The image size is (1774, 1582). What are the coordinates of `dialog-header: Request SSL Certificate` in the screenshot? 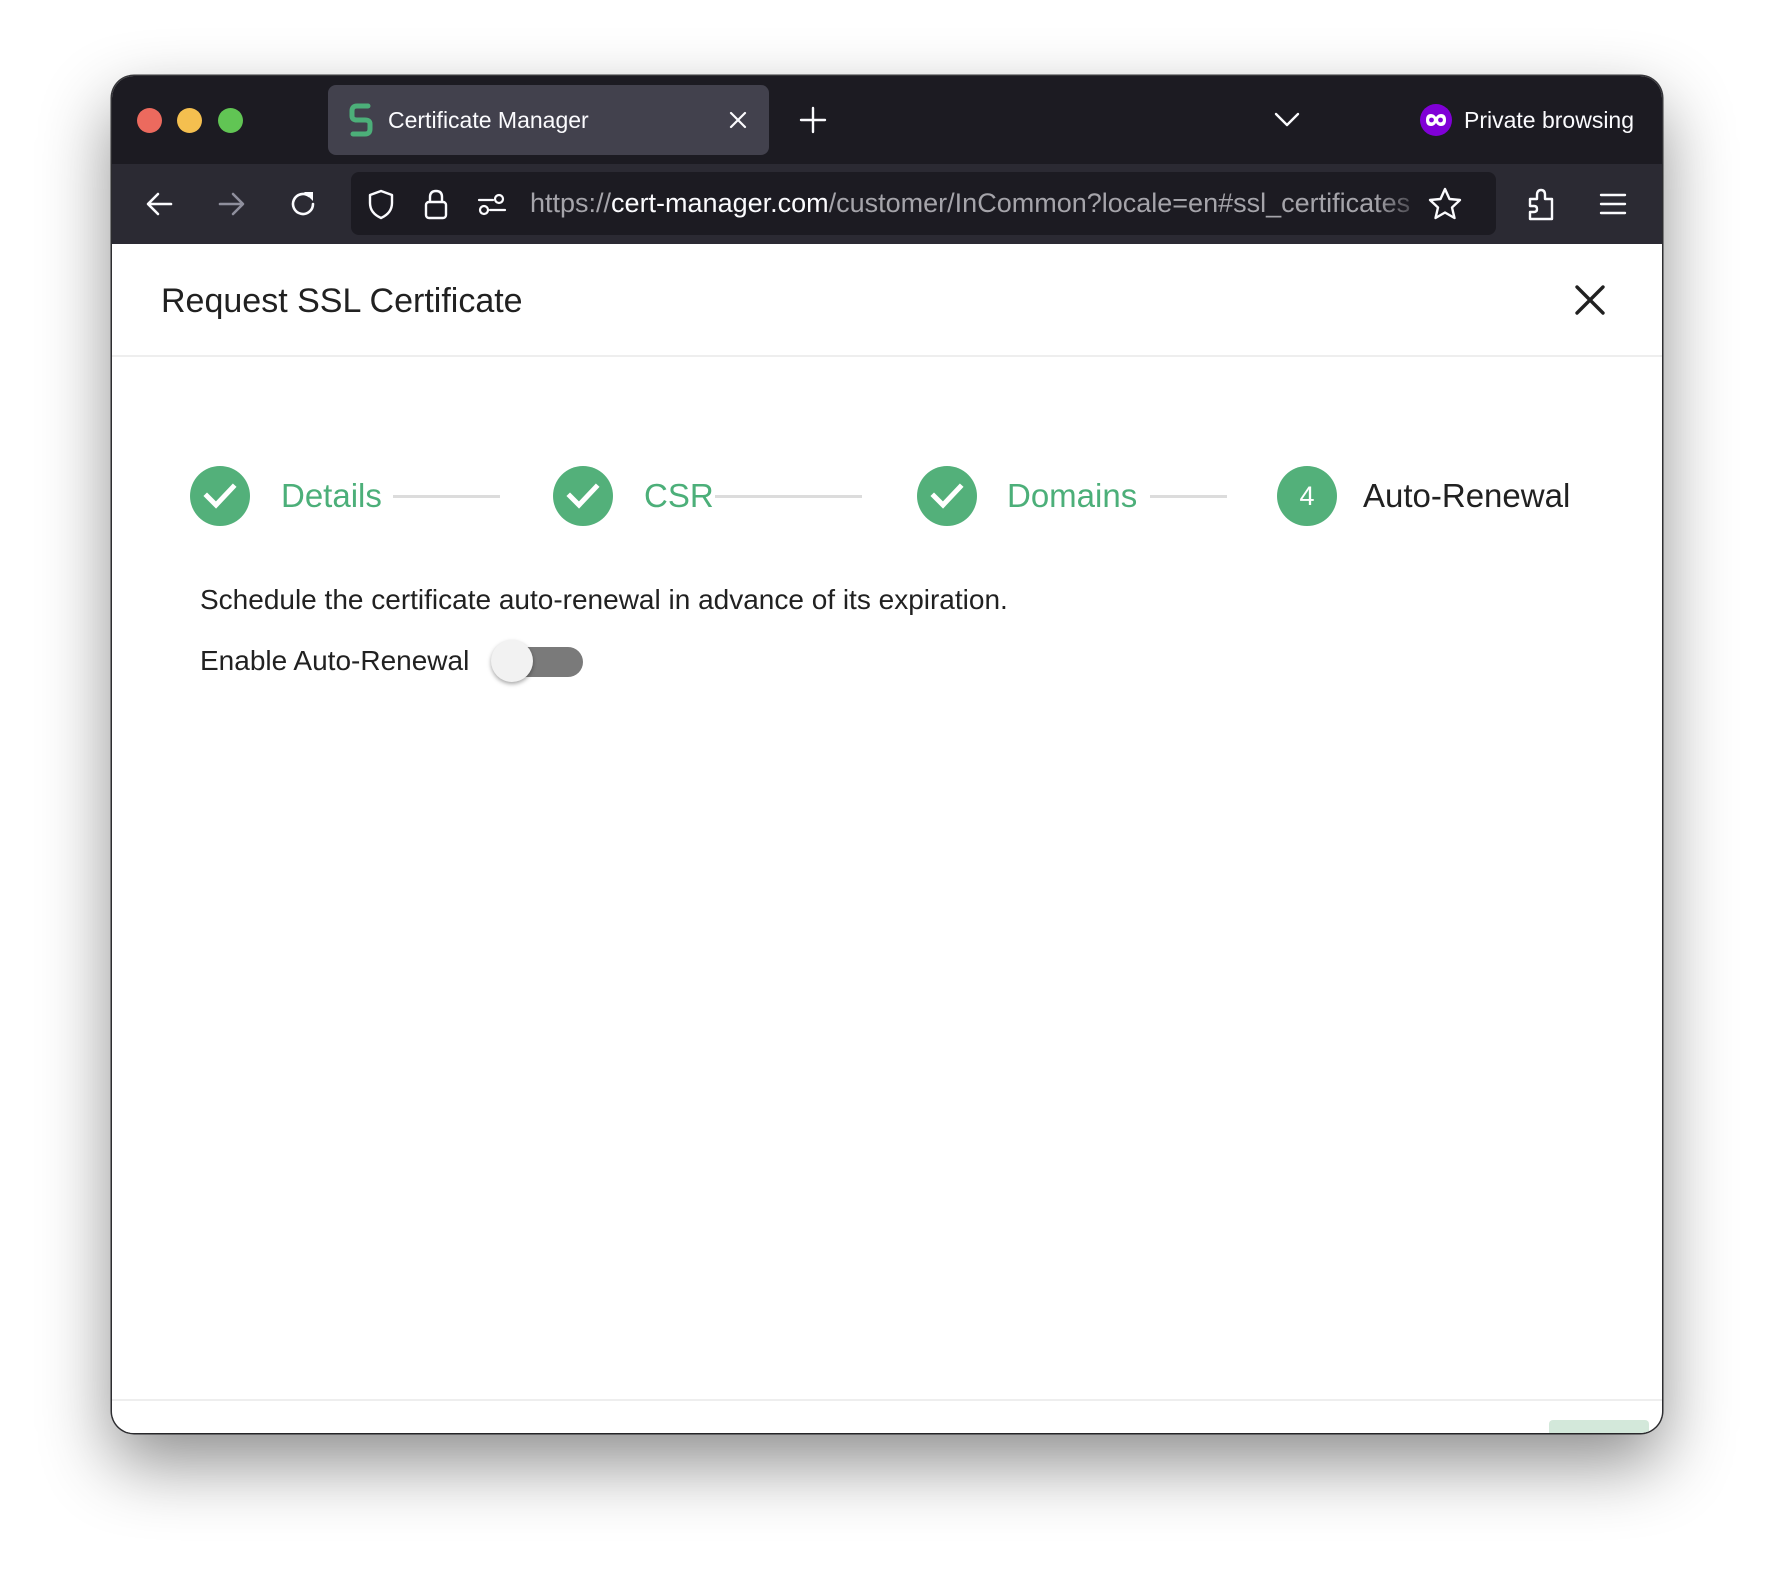 It's located at (887, 300).